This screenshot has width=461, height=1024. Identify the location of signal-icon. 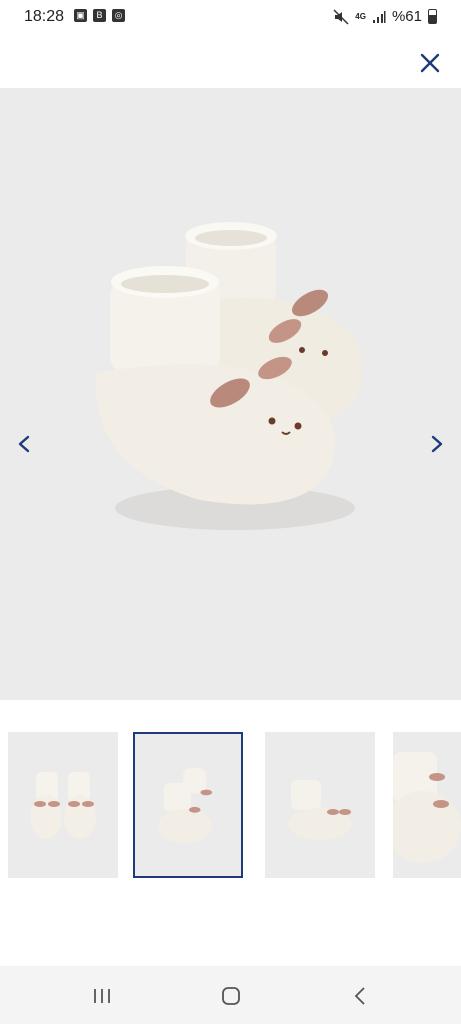
(379, 16).